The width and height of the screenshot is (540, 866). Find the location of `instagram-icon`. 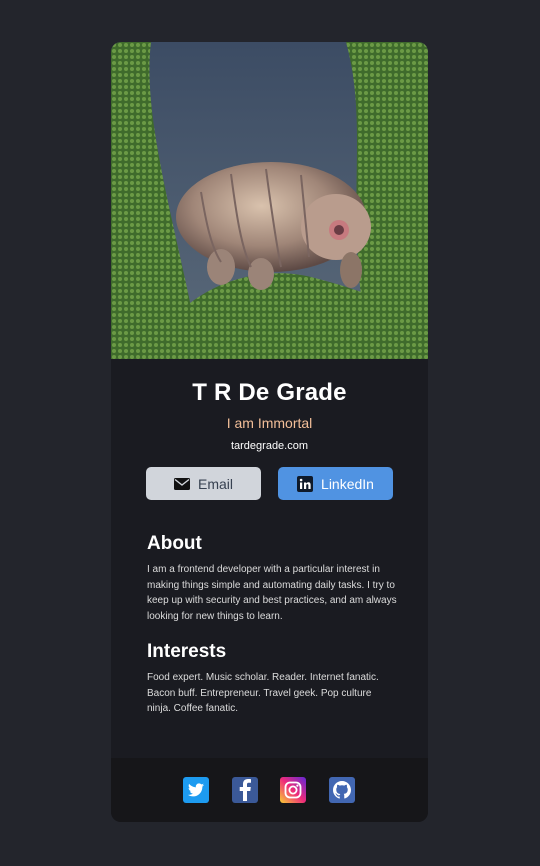

instagram-icon is located at coordinates (293, 790).